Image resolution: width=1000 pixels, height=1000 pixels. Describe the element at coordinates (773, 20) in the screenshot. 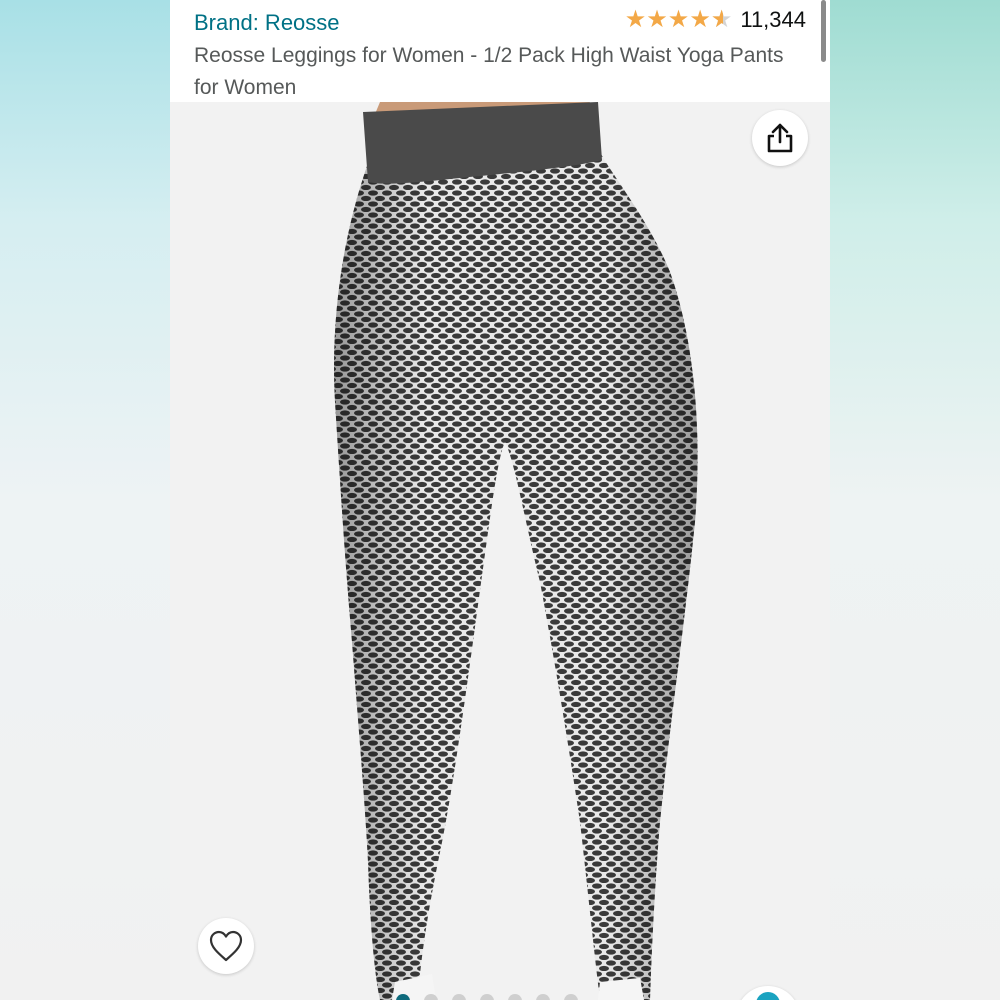

I see `rating-count: 11,344` at that location.